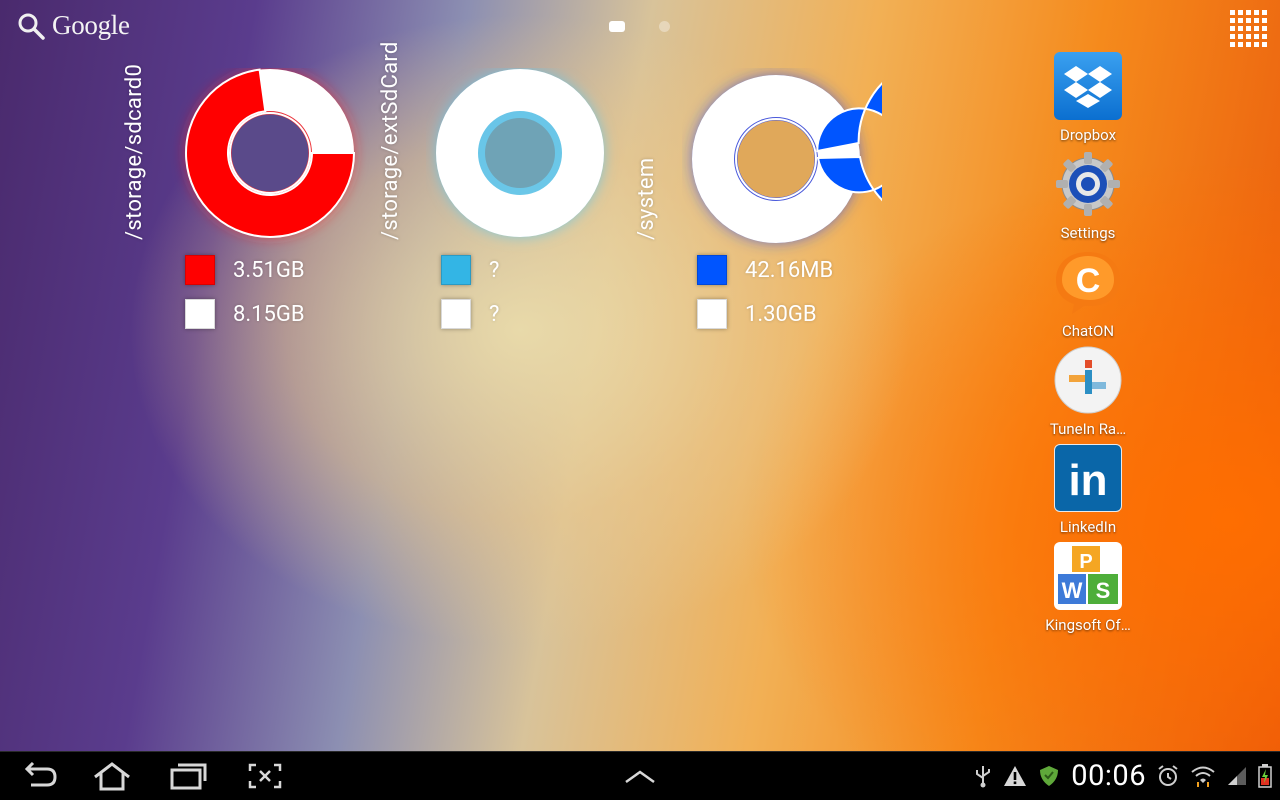  I want to click on storage-path-label: /storage/sdcard0, so click(134, 151).